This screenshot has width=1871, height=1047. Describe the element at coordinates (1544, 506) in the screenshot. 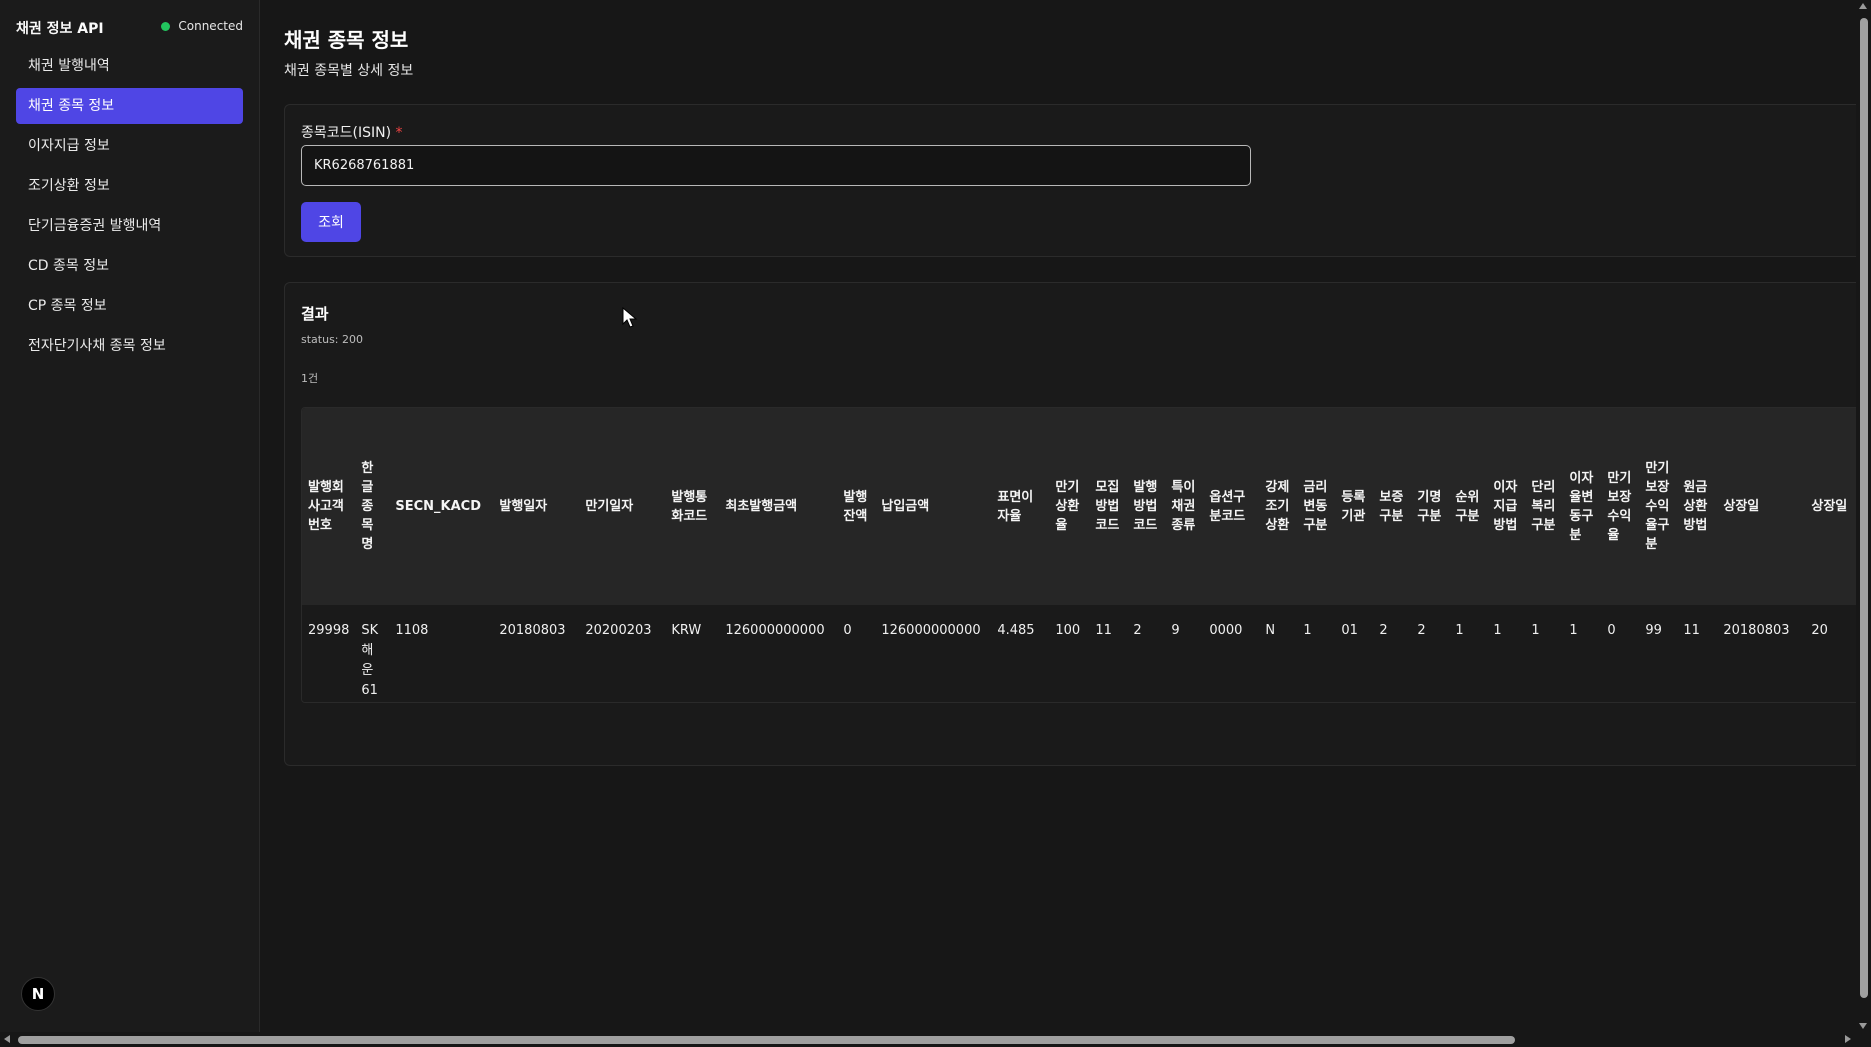

I see `column-header: 단리복리구분` at that location.